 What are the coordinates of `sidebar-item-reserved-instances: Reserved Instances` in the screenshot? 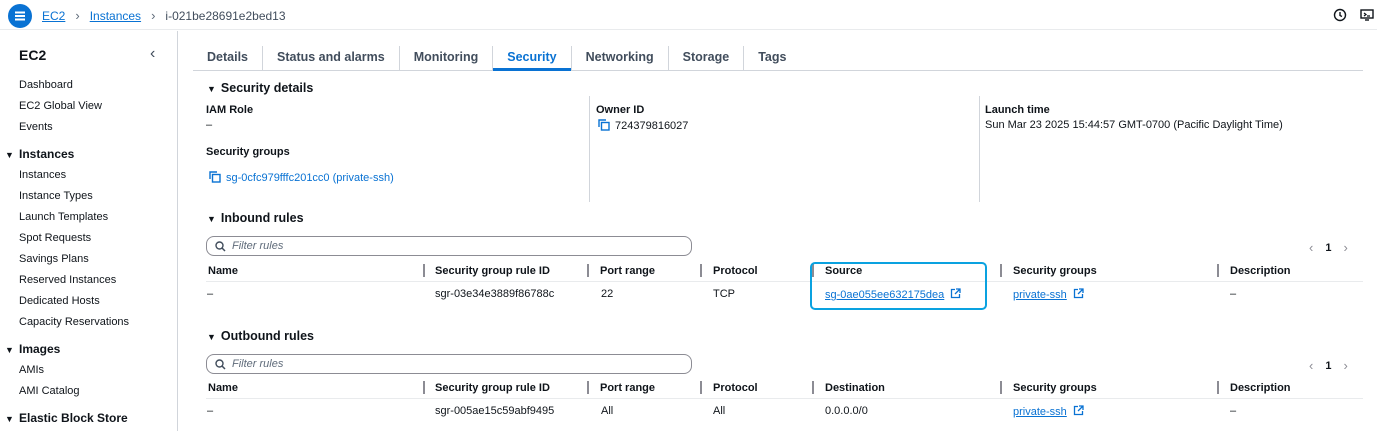 It's located at (67, 280).